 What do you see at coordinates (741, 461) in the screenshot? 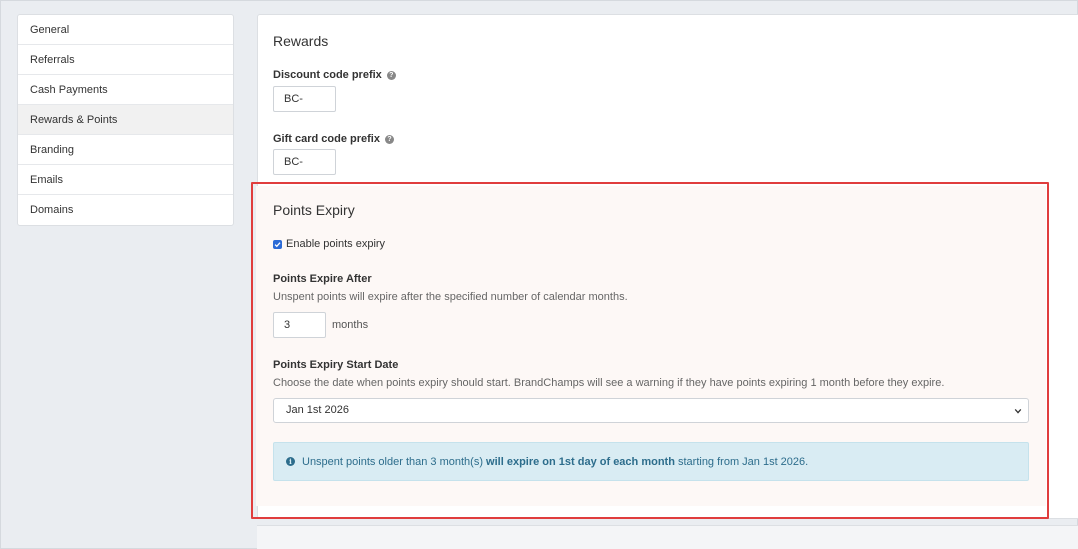
I see `alert-text-suffix: starting from Jan 1st 2026.` at bounding box center [741, 461].